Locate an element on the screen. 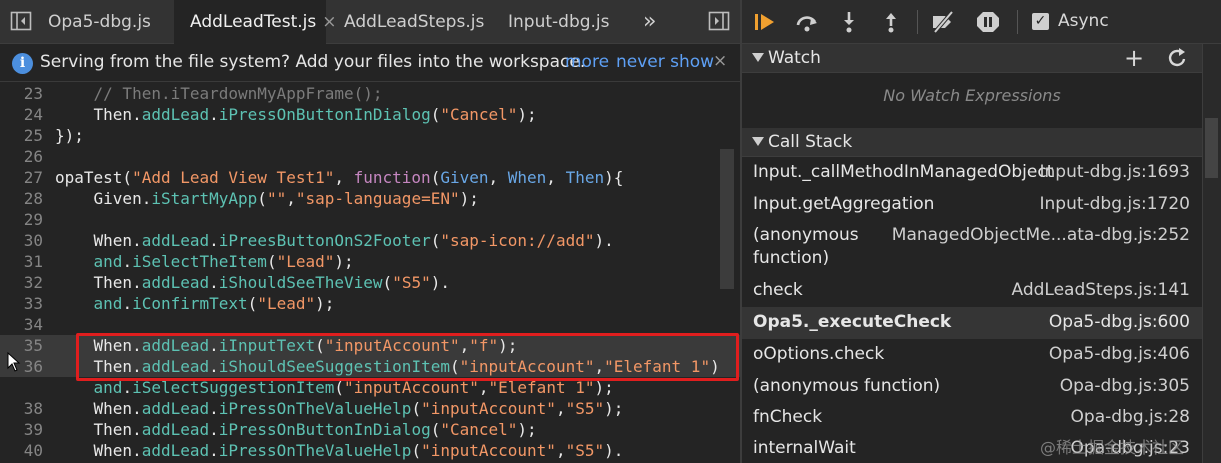 This screenshot has height=463, width=1221. tab-2: AddLeadSteps.js is located at coordinates (406, 22).